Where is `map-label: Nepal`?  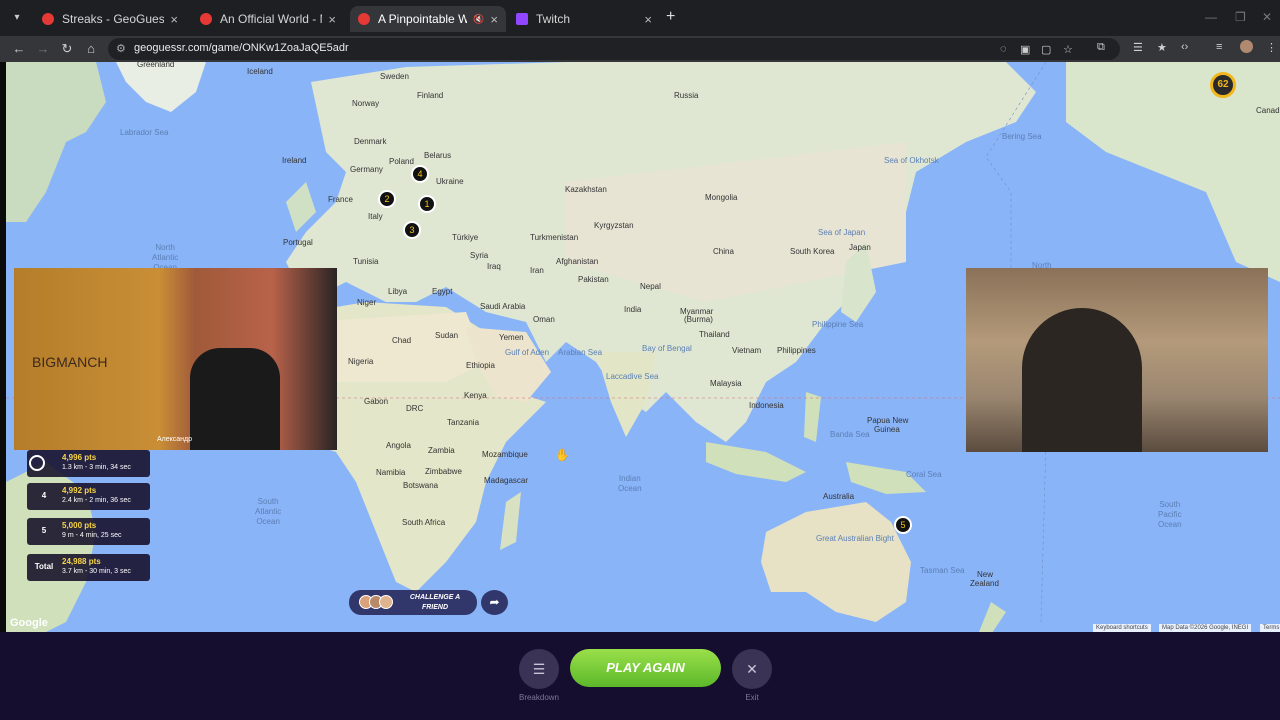 map-label: Nepal is located at coordinates (650, 286).